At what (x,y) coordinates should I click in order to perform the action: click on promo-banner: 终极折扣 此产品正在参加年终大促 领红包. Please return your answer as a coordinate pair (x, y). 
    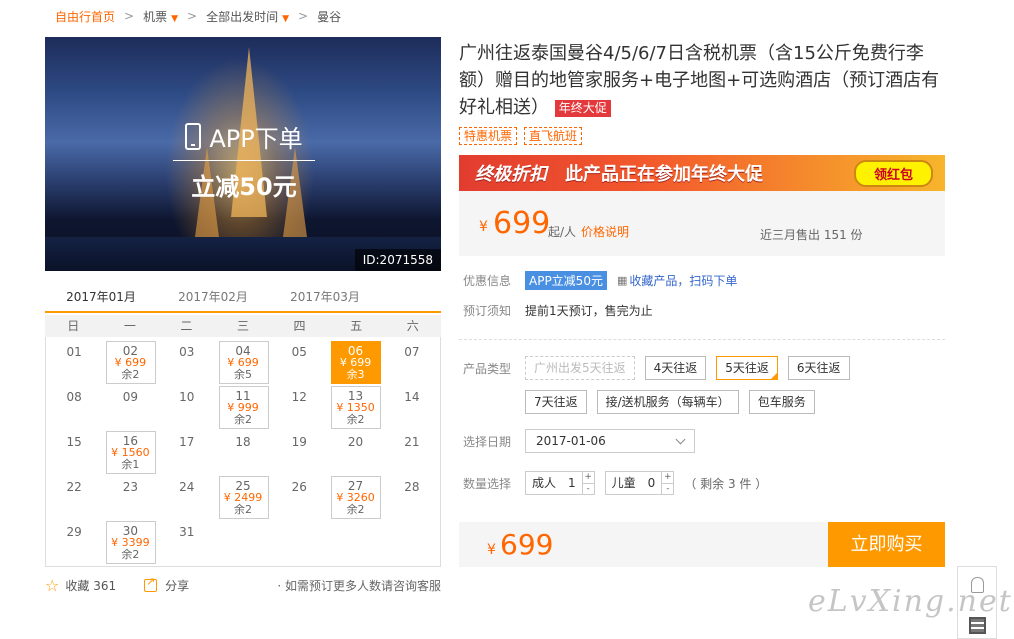
    Looking at the image, I should click on (702, 173).